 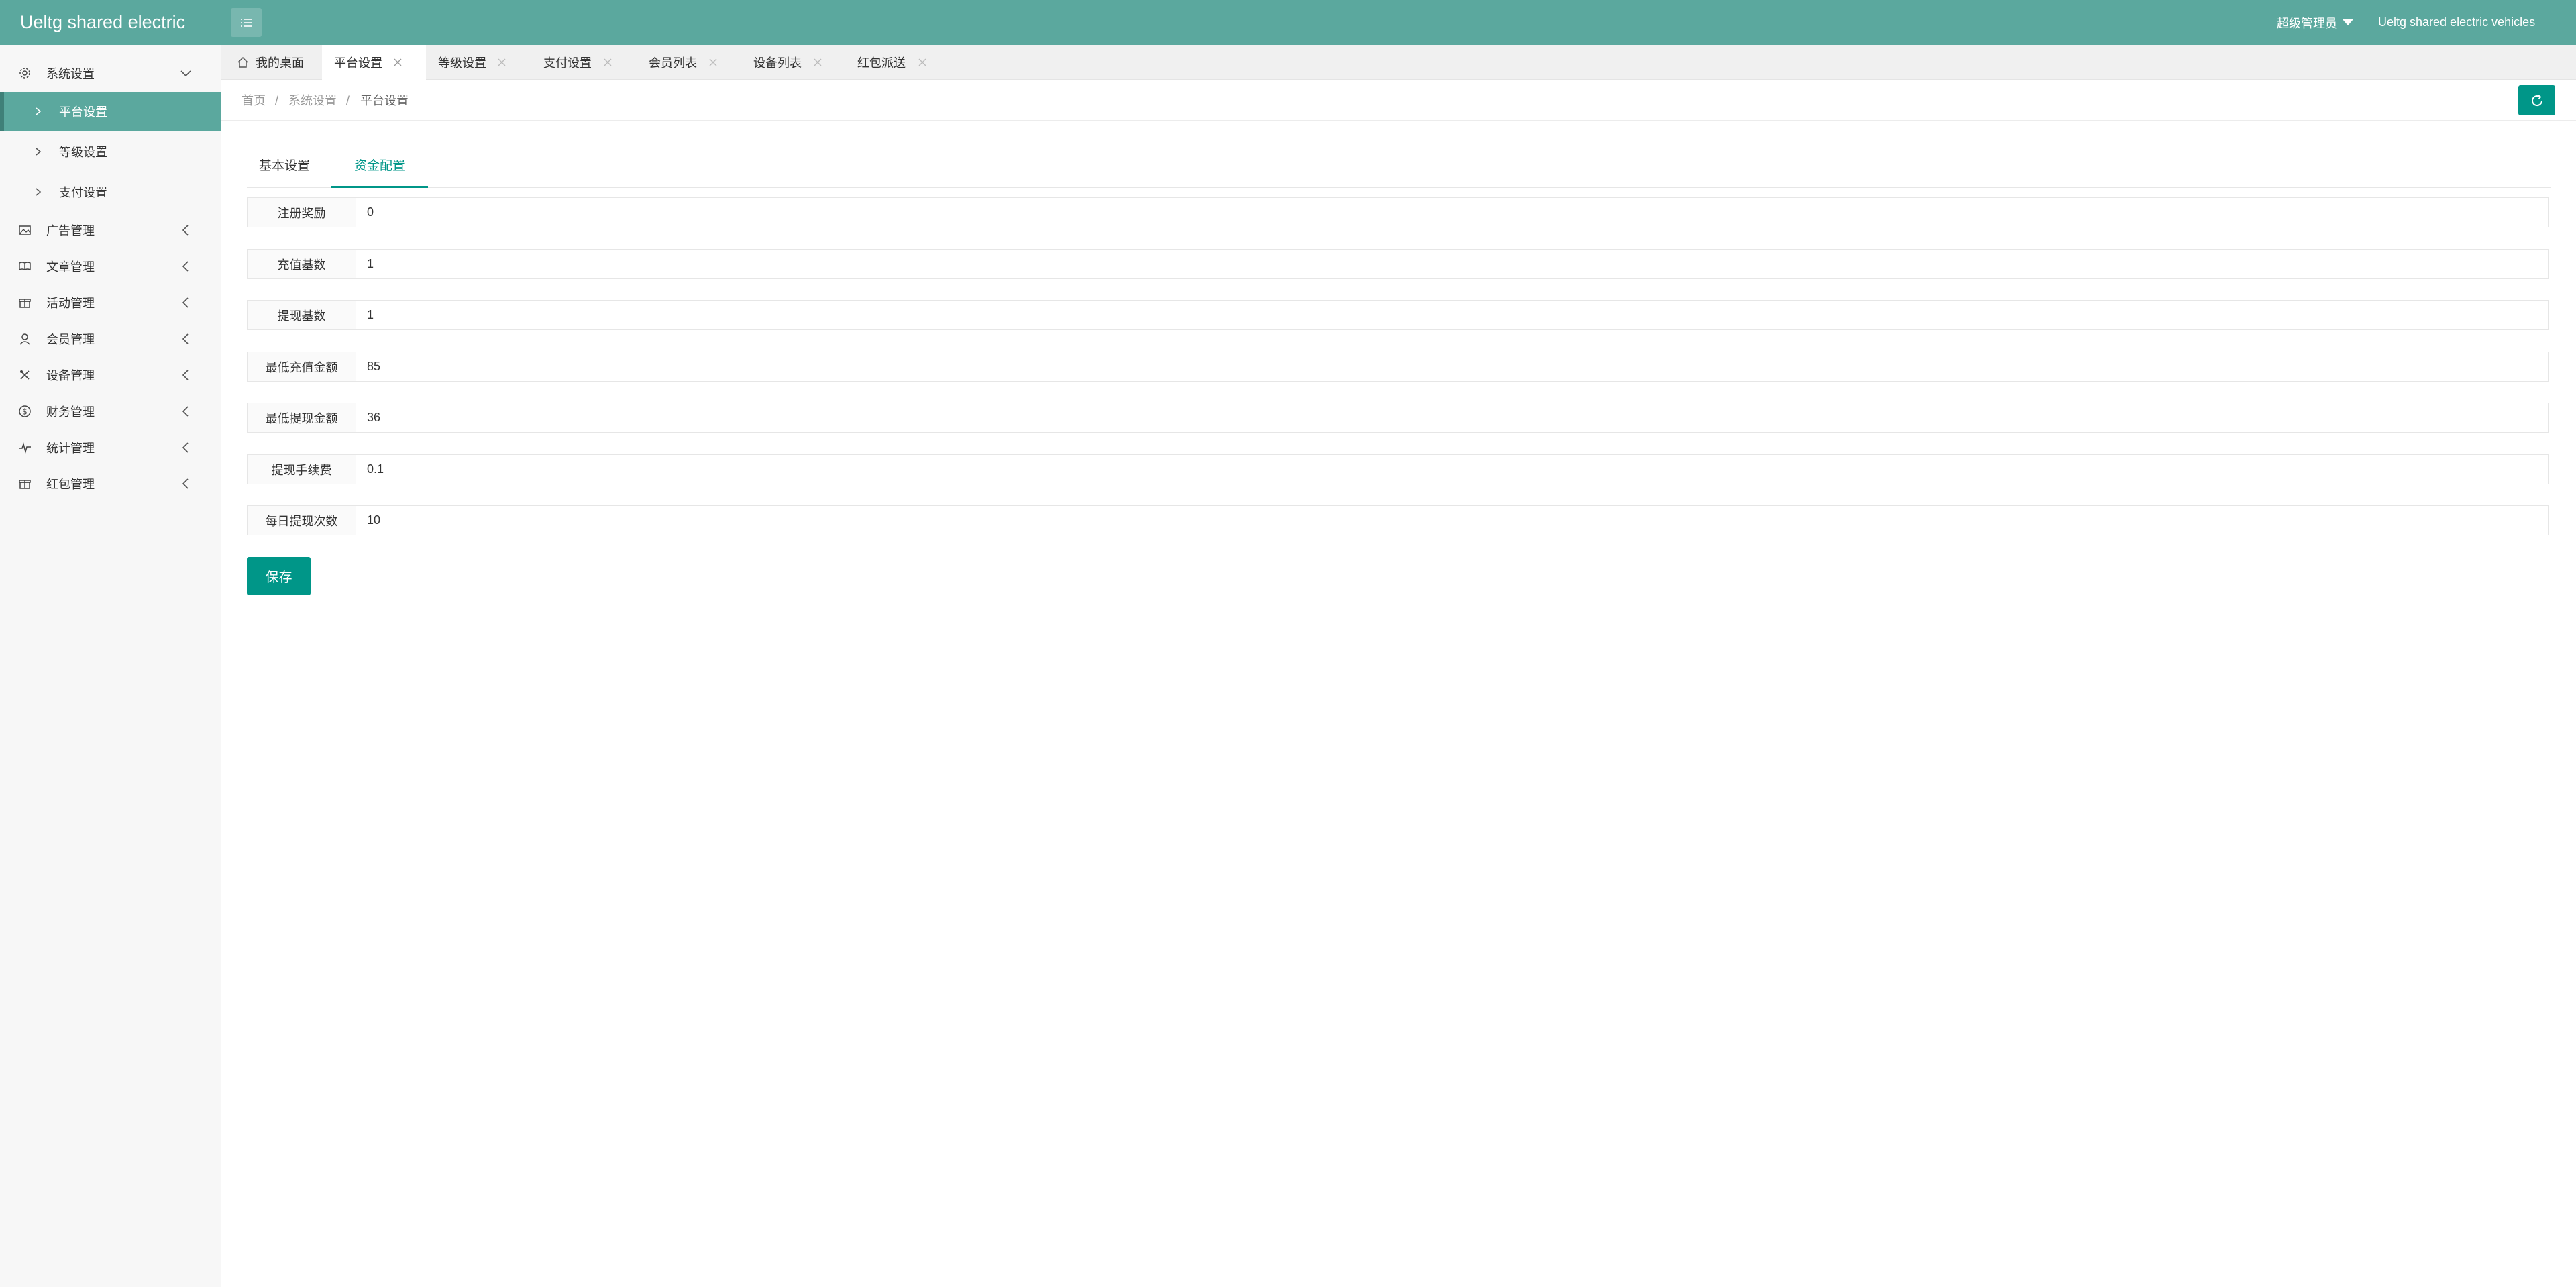 I want to click on tab-level-settings: 等级设置, so click(x=479, y=62).